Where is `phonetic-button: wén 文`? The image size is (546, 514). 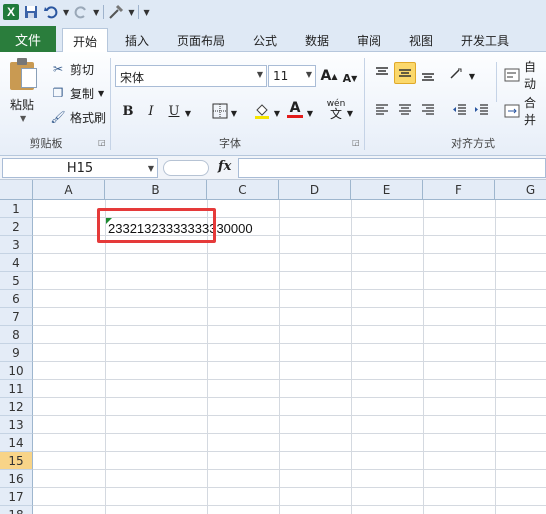
phonetic-button: wén 文 is located at coordinates (336, 109).